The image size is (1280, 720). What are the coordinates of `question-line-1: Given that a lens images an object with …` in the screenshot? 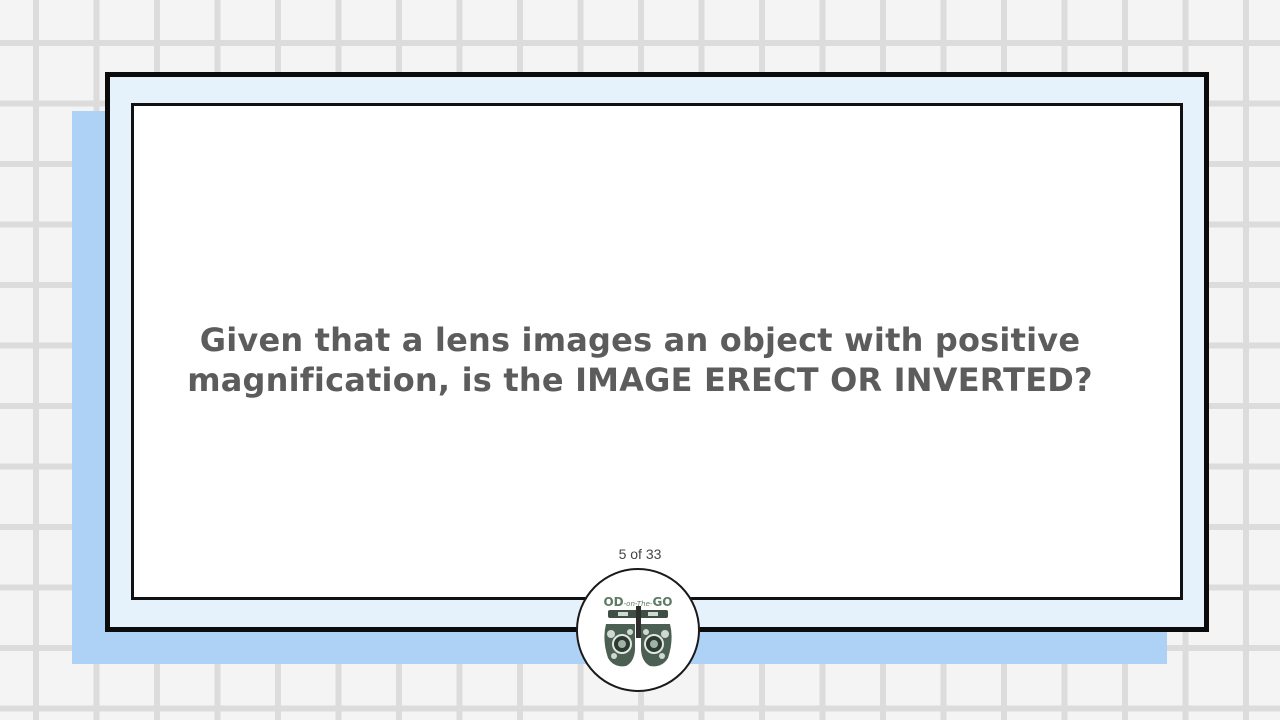 It's located at (640, 340).